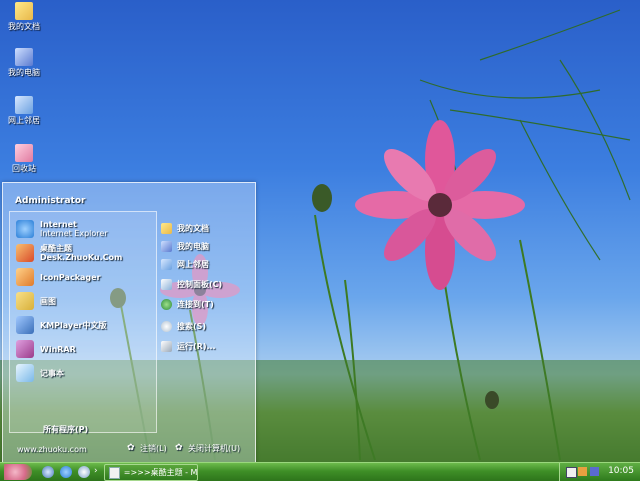  I want to click on place-label: 控制面板(C), so click(200, 284).